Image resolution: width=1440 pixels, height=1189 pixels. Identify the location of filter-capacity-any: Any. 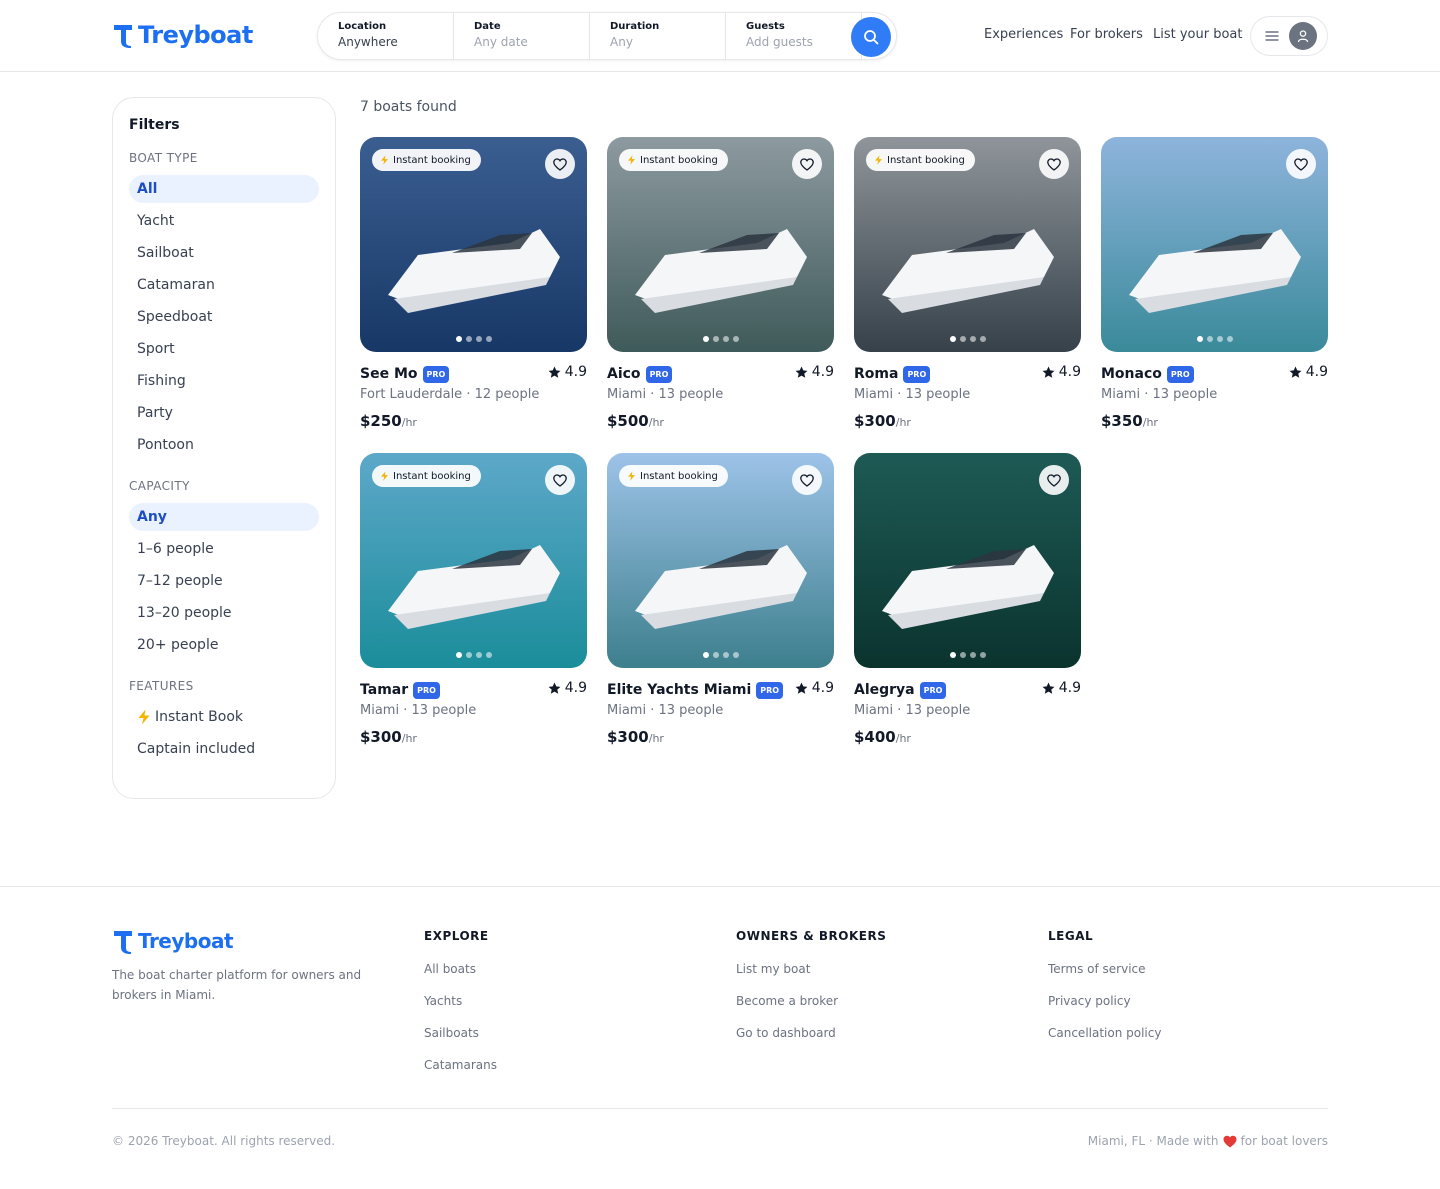
(224, 517).